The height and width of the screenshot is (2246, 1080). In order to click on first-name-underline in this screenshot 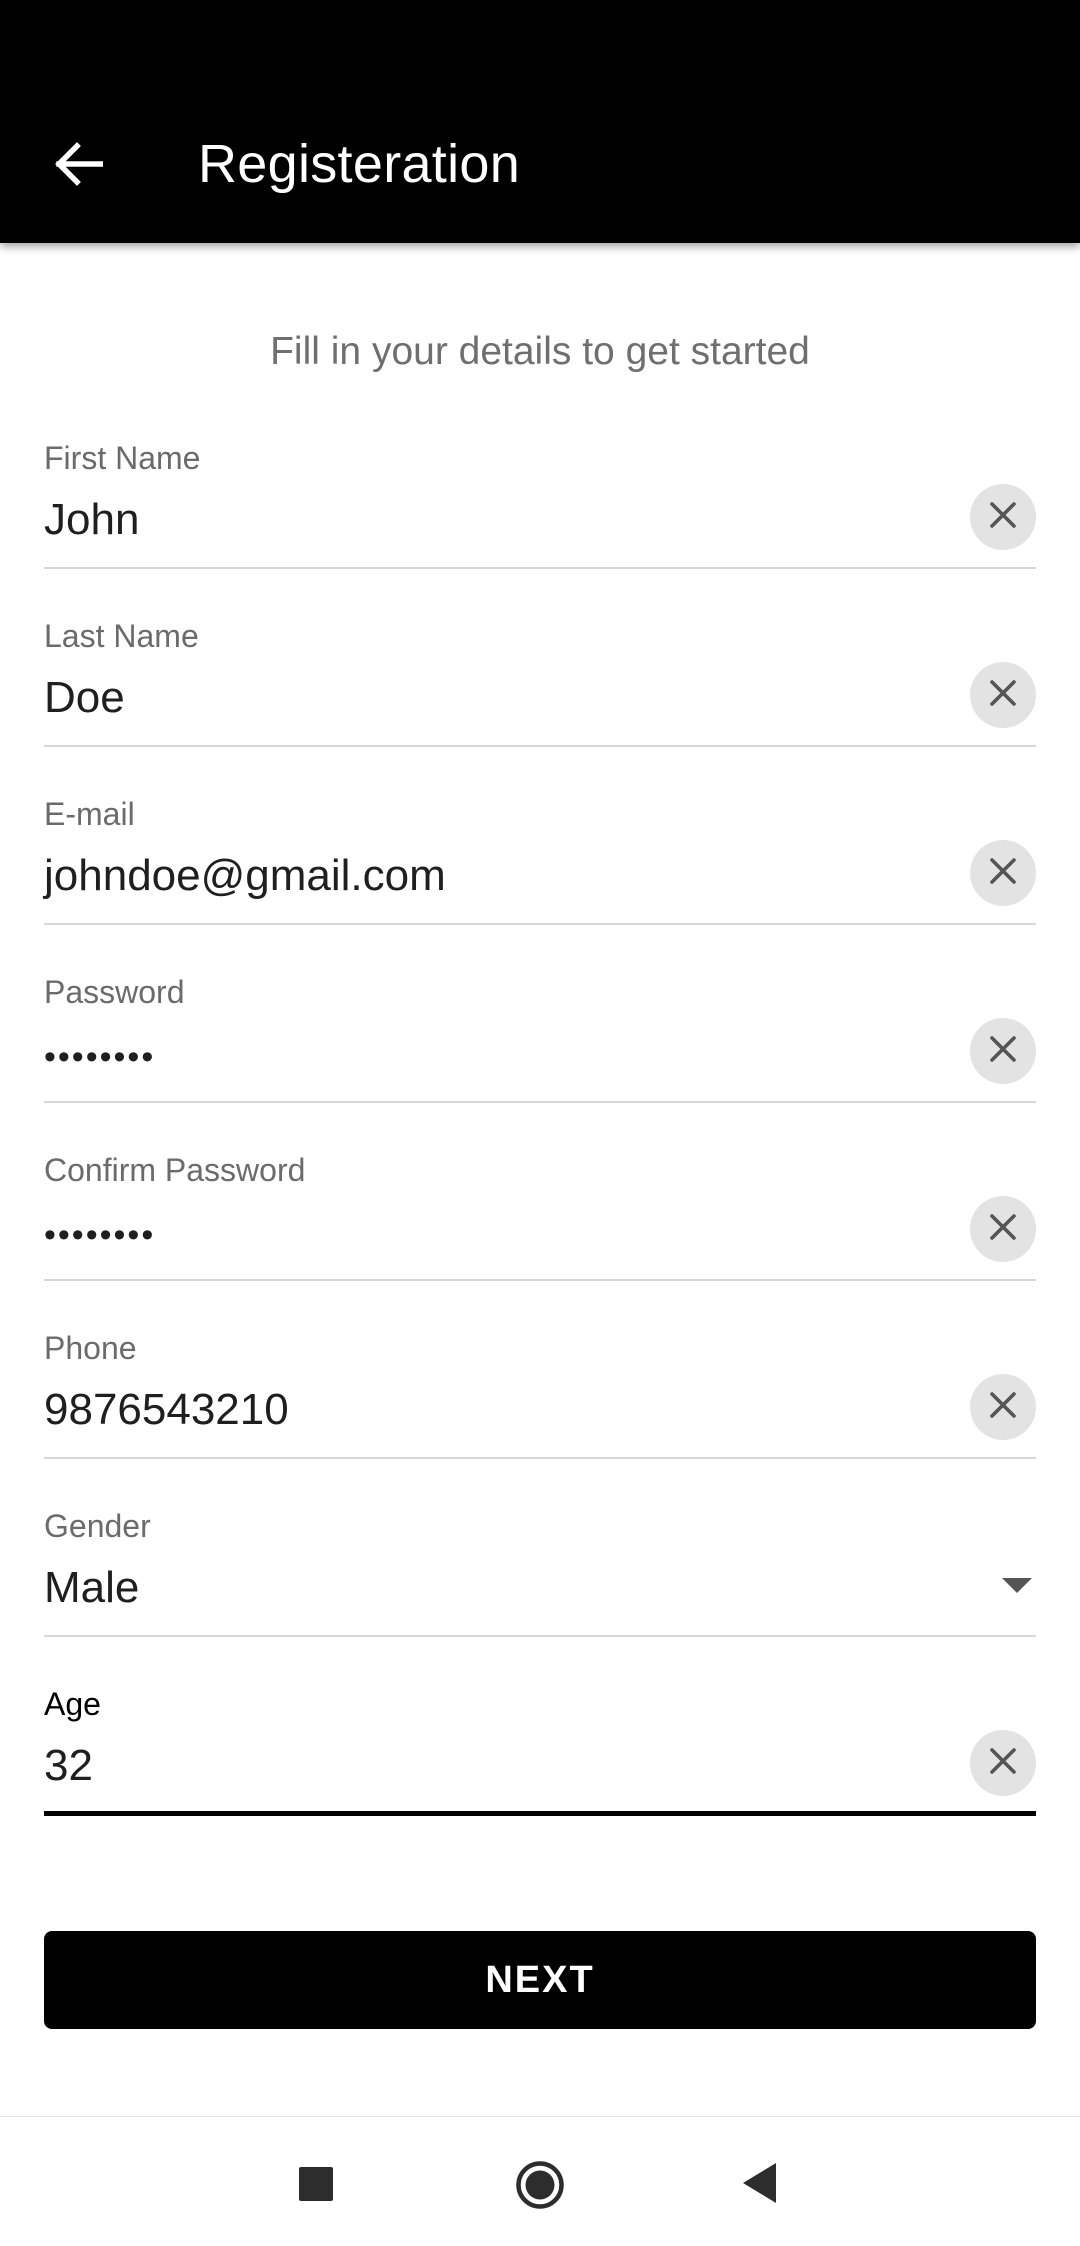, I will do `click(540, 568)`.